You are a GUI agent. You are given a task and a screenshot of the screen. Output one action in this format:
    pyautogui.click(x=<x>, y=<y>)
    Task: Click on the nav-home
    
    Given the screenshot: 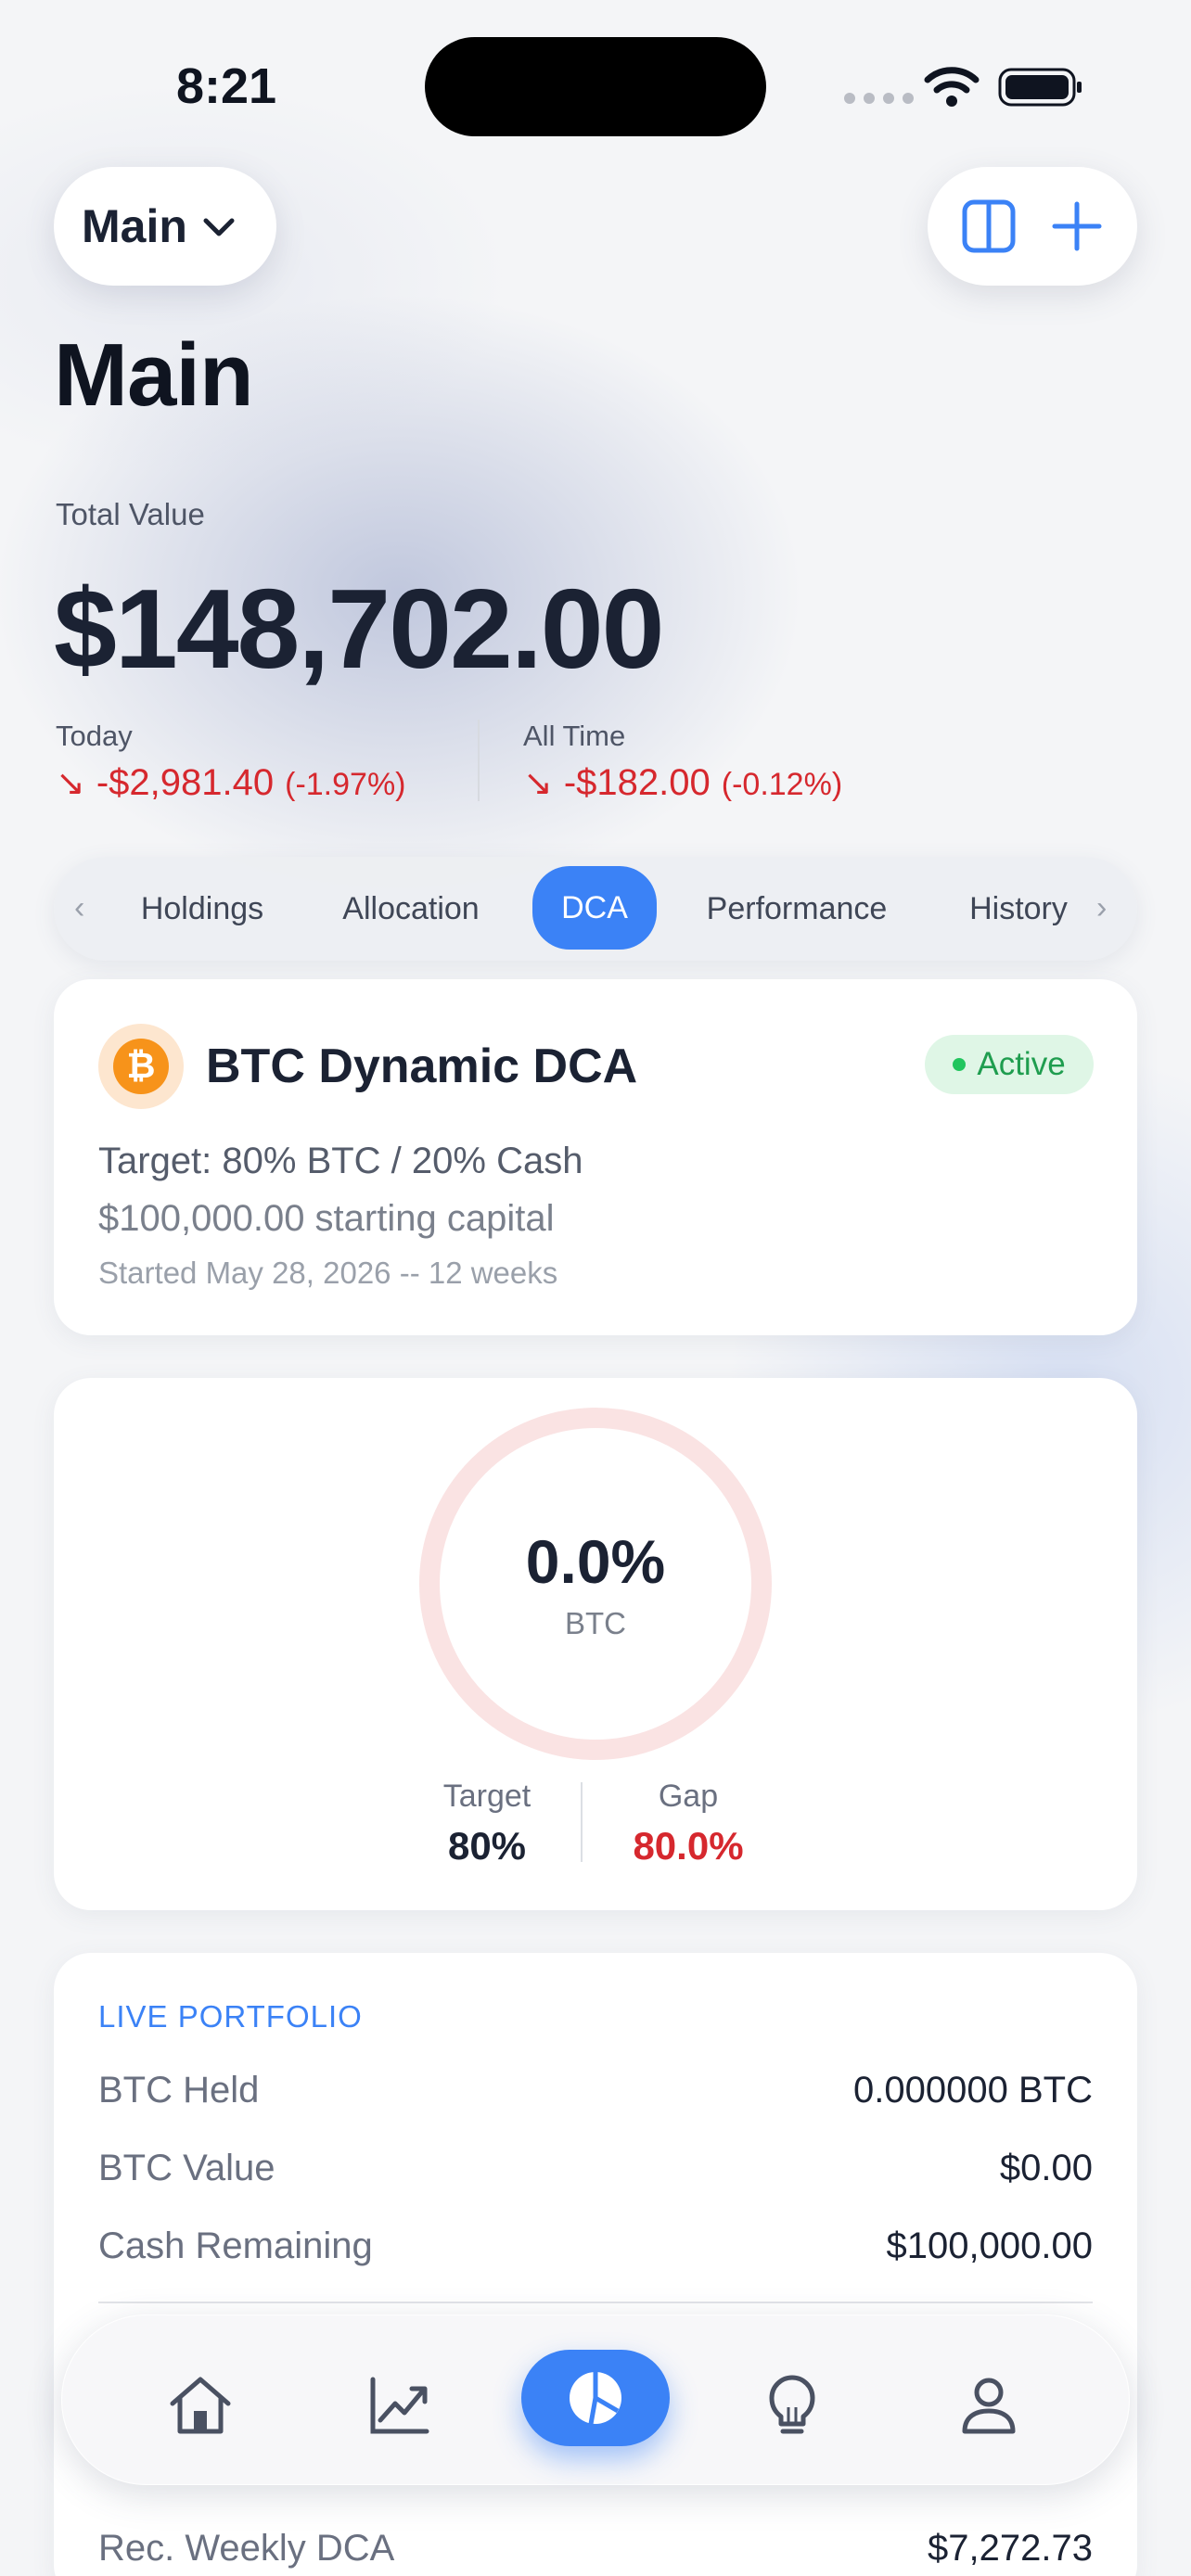 What is the action you would take?
    pyautogui.click(x=200, y=2405)
    